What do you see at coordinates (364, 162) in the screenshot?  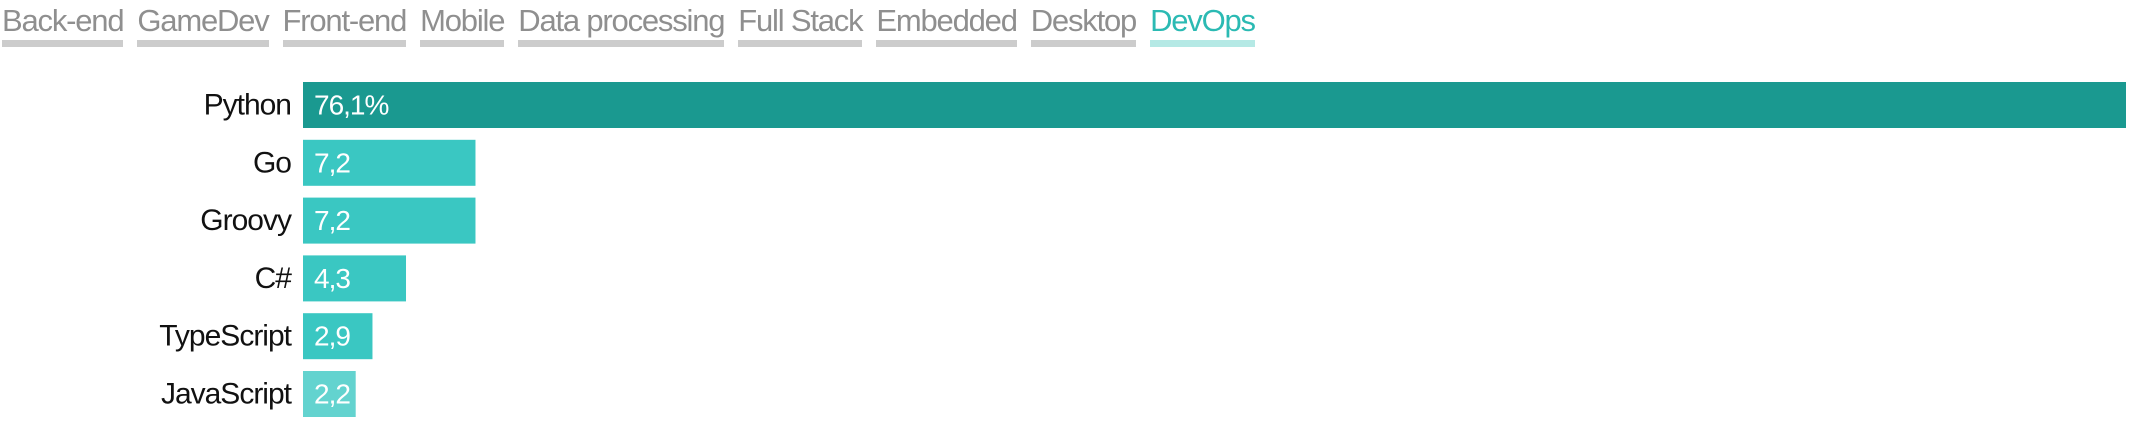 I see `bar-group-go: Go 7,2` at bounding box center [364, 162].